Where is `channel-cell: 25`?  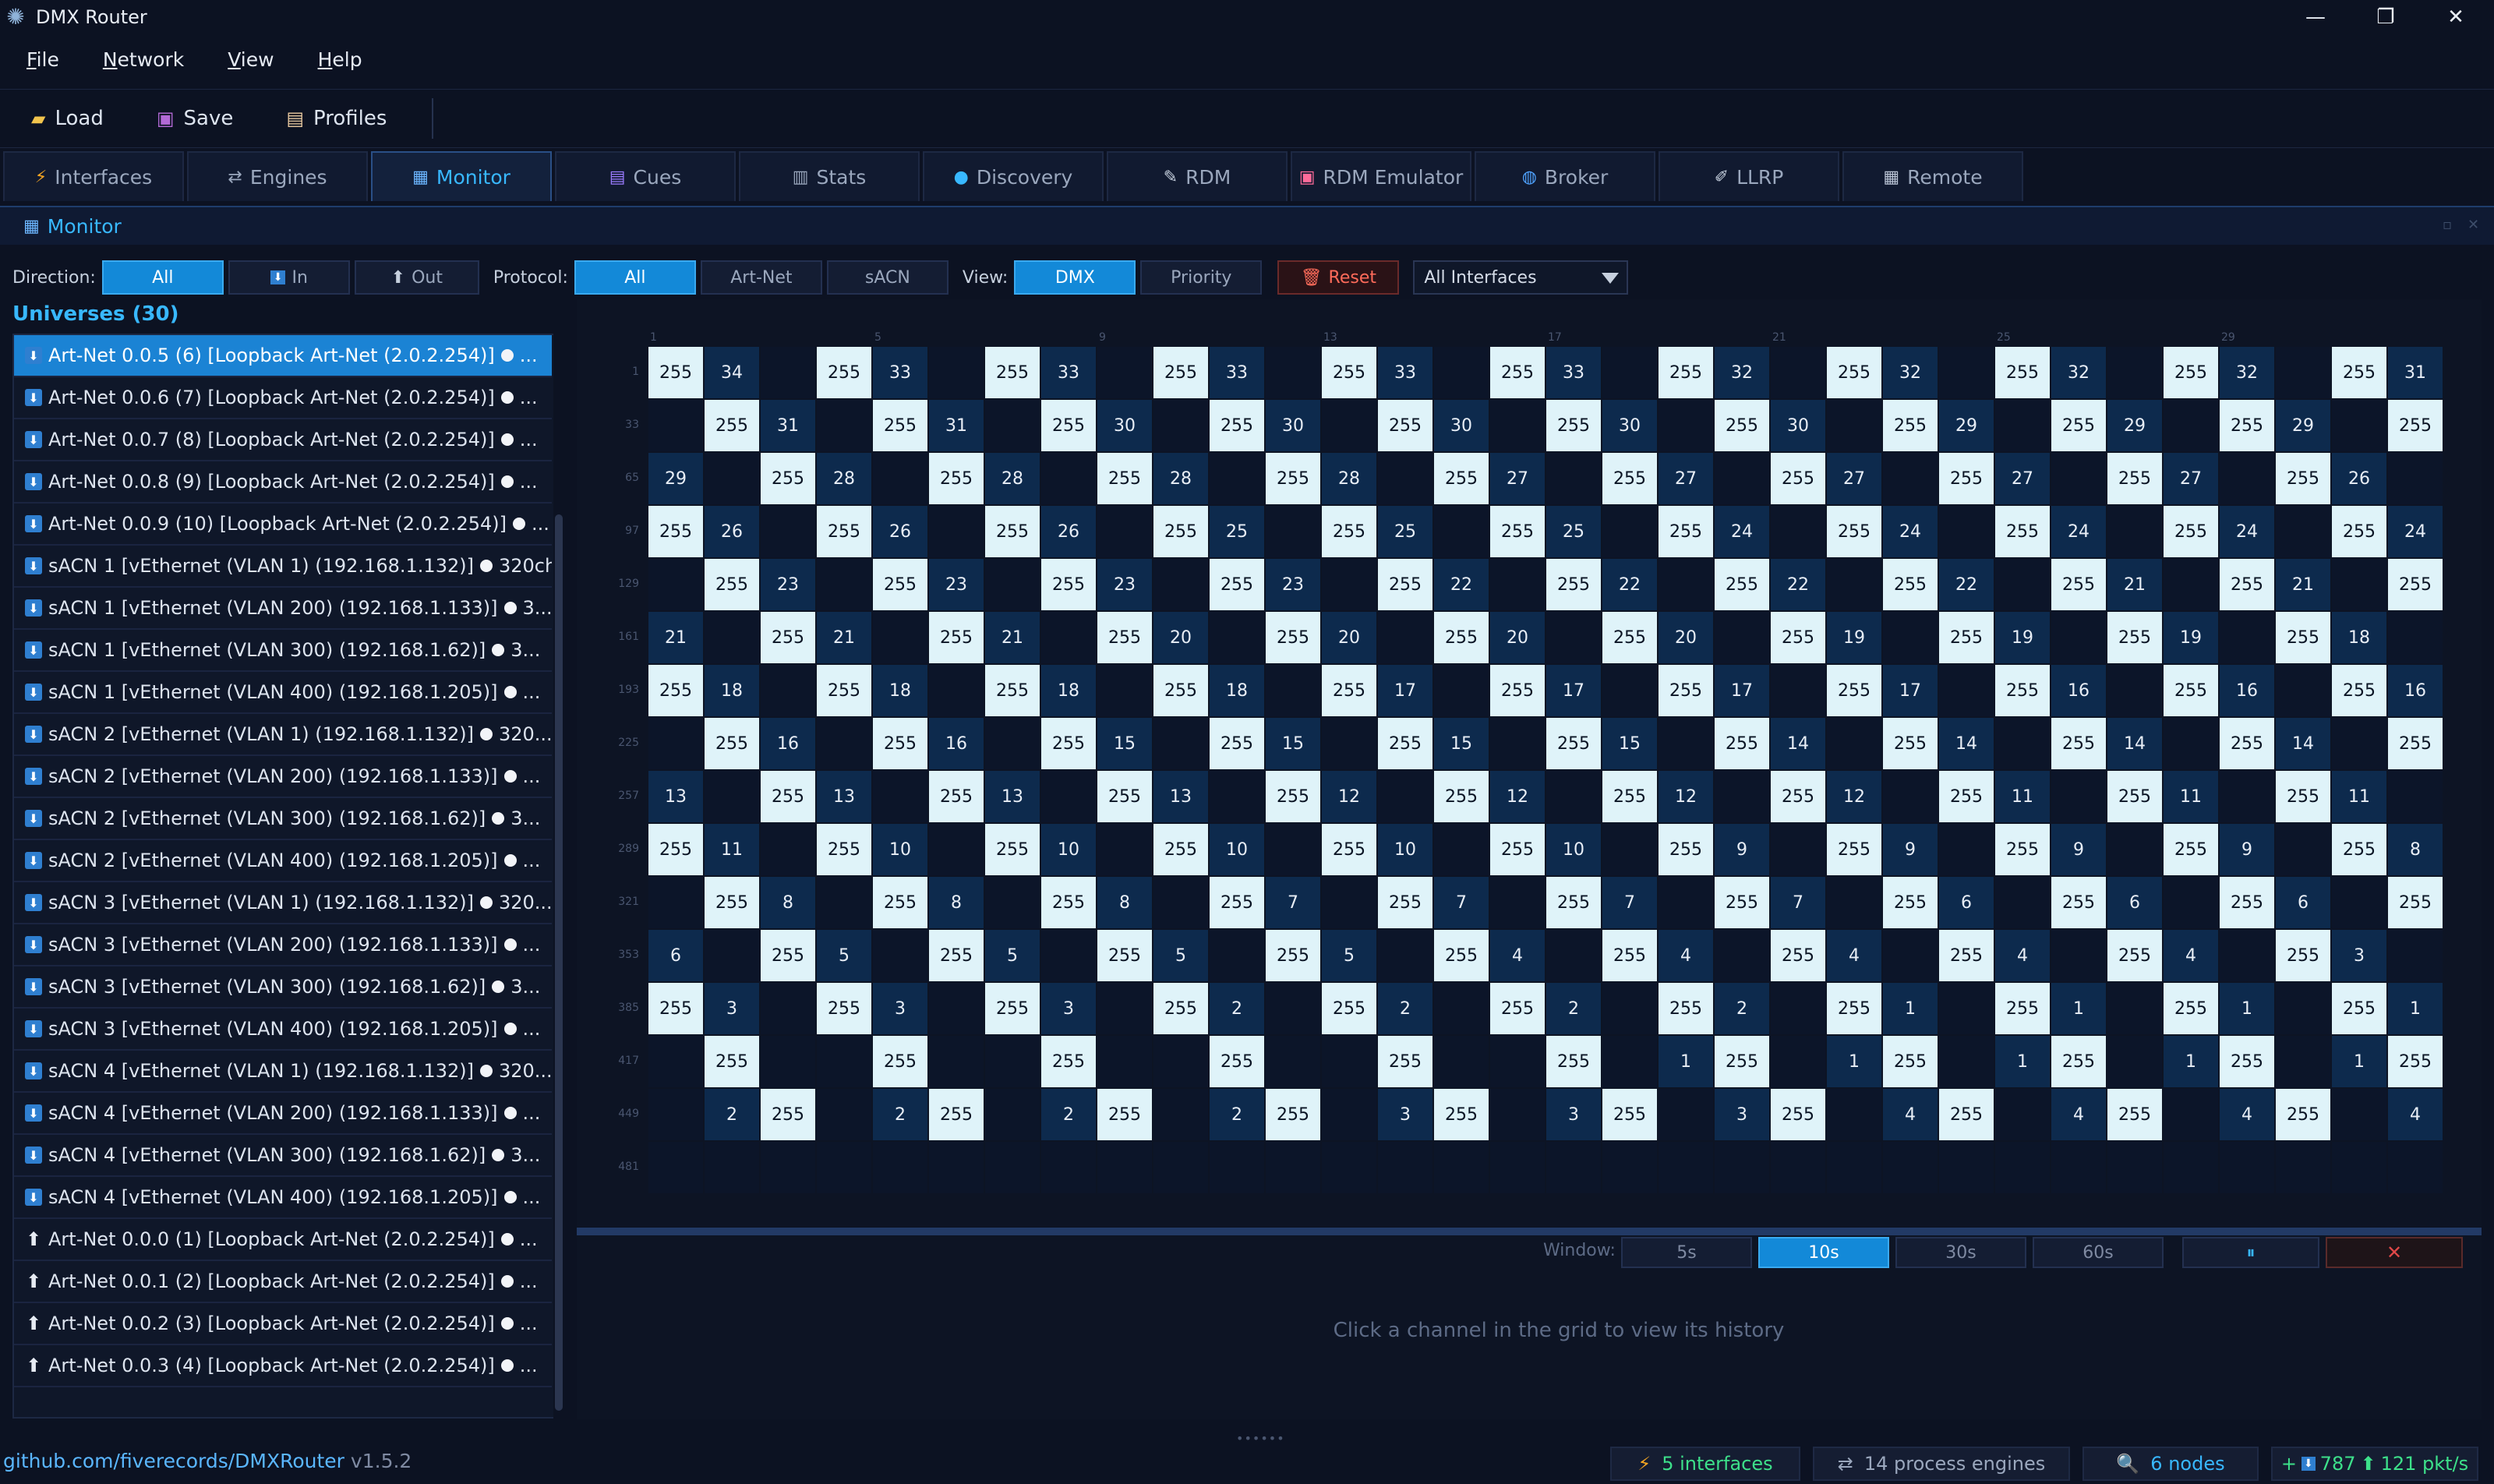 channel-cell: 25 is located at coordinates (1237, 531).